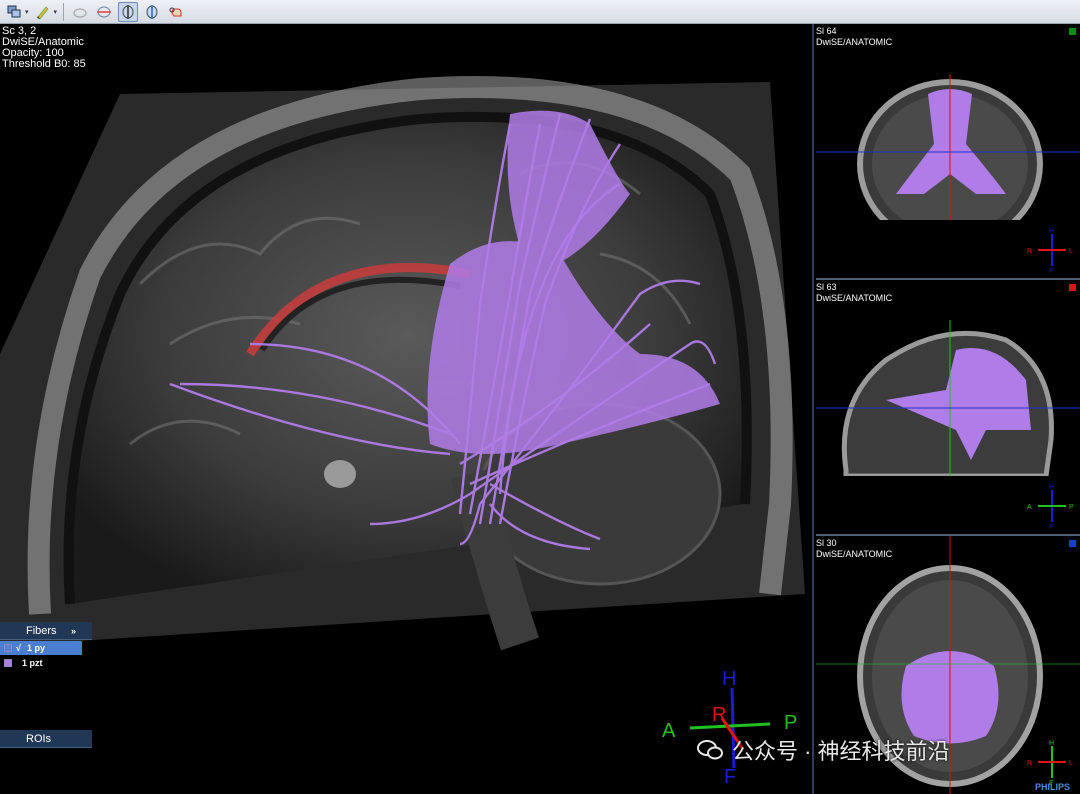 This screenshot has width=1080, height=794. What do you see at coordinates (791, 723) in the screenshot?
I see `orient-label-p: P` at bounding box center [791, 723].